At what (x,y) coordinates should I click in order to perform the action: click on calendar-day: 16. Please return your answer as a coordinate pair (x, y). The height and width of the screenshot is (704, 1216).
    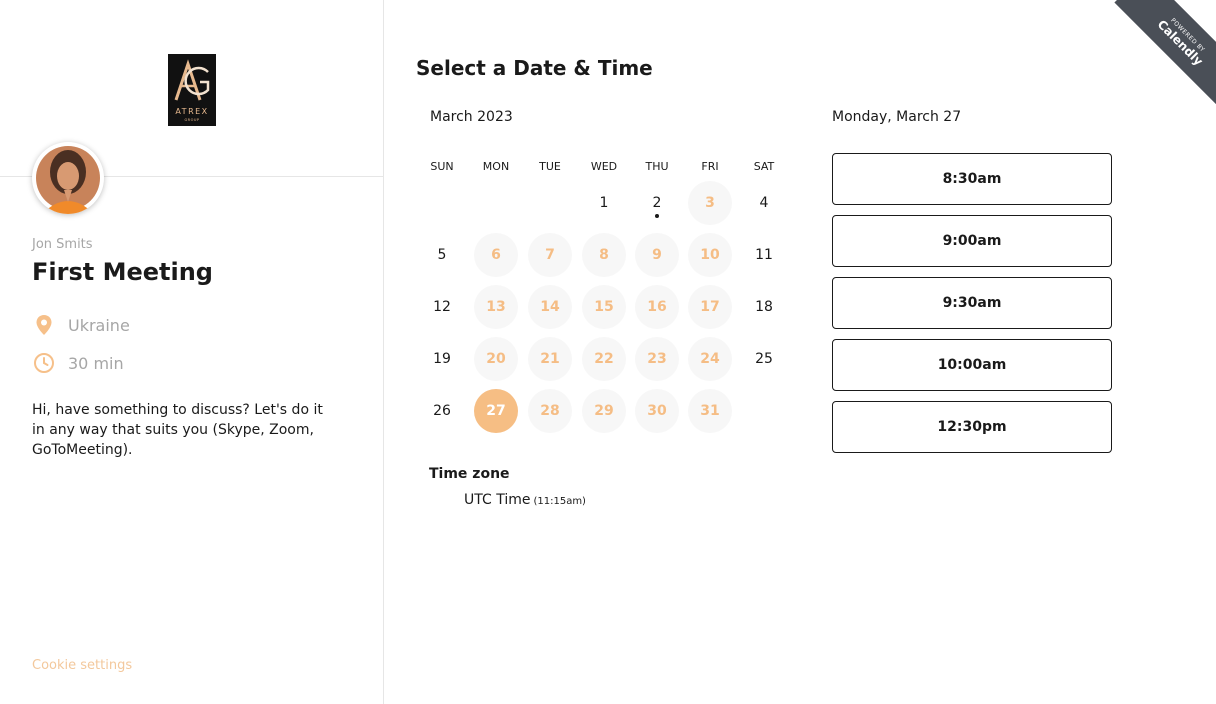
    Looking at the image, I should click on (657, 307).